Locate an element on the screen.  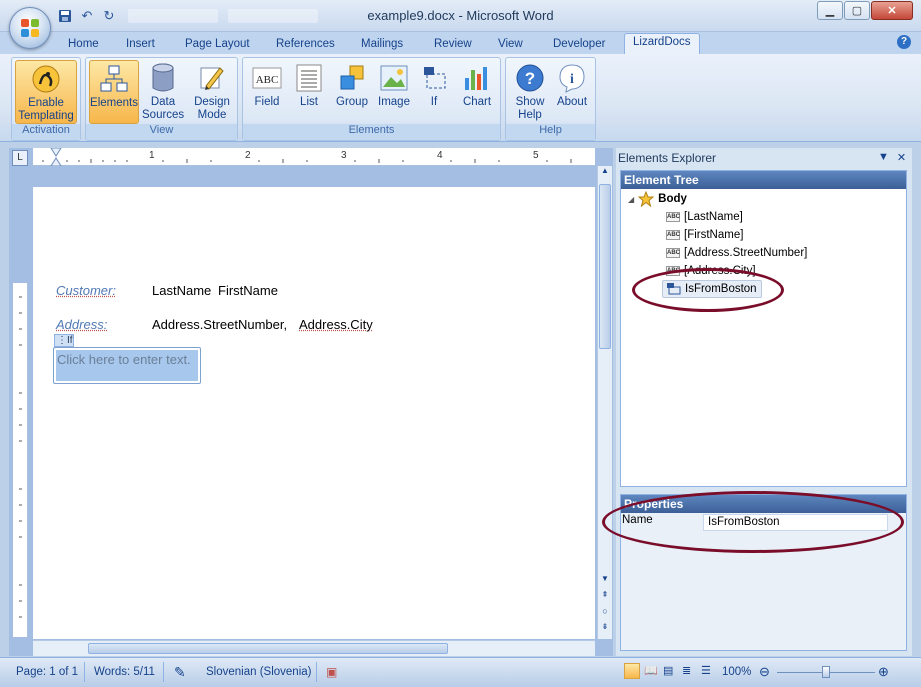
zoom-level: 100% is located at coordinates (736, 672).